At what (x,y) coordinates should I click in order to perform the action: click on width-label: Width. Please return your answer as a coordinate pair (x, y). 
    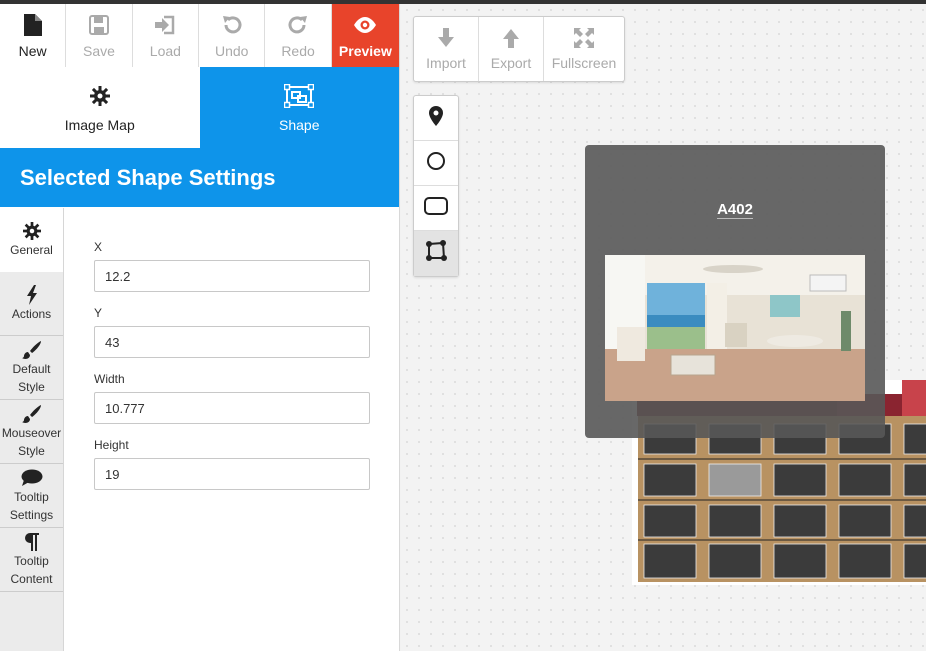
    Looking at the image, I should click on (109, 379).